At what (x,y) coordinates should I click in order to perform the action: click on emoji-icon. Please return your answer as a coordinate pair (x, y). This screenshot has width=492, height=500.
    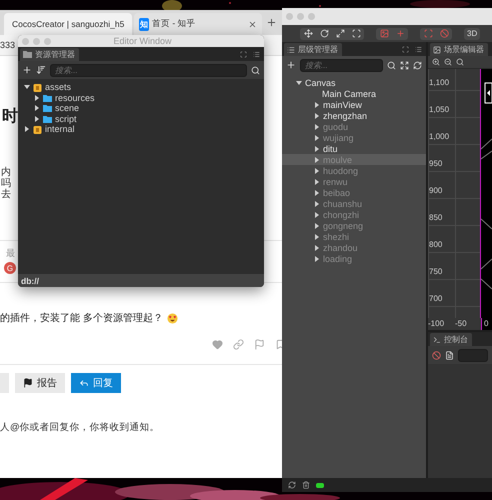
    Looking at the image, I should click on (172, 318).